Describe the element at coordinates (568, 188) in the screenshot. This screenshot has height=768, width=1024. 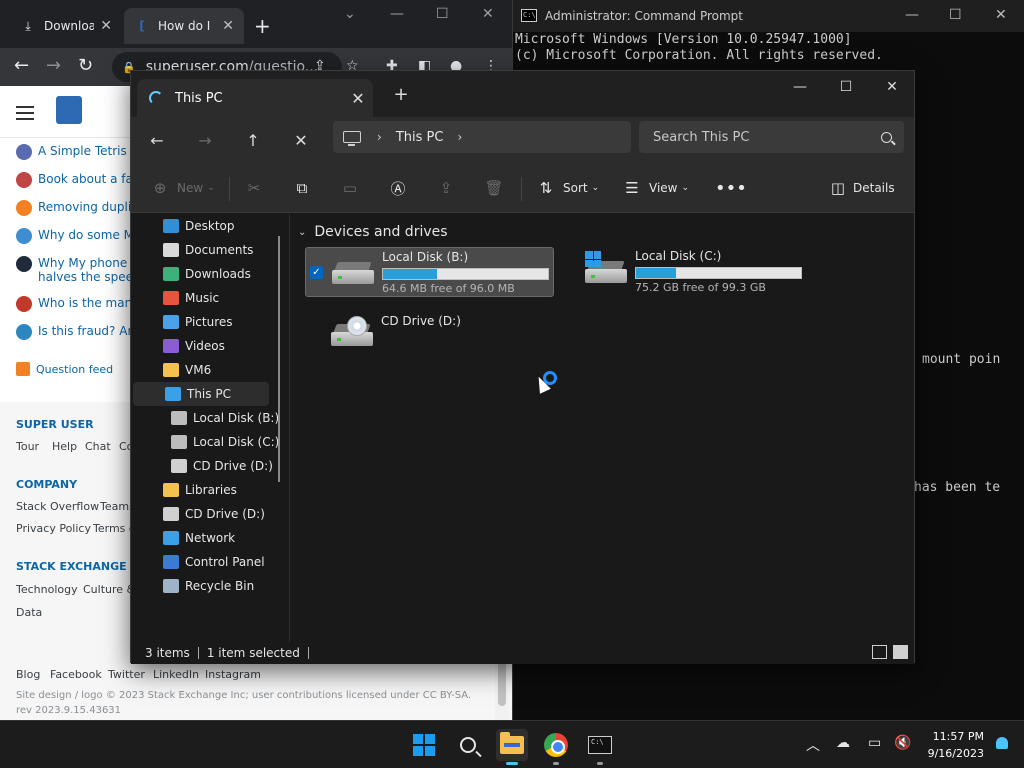
I see `sort-button: ⇅ Sort ⌄` at that location.